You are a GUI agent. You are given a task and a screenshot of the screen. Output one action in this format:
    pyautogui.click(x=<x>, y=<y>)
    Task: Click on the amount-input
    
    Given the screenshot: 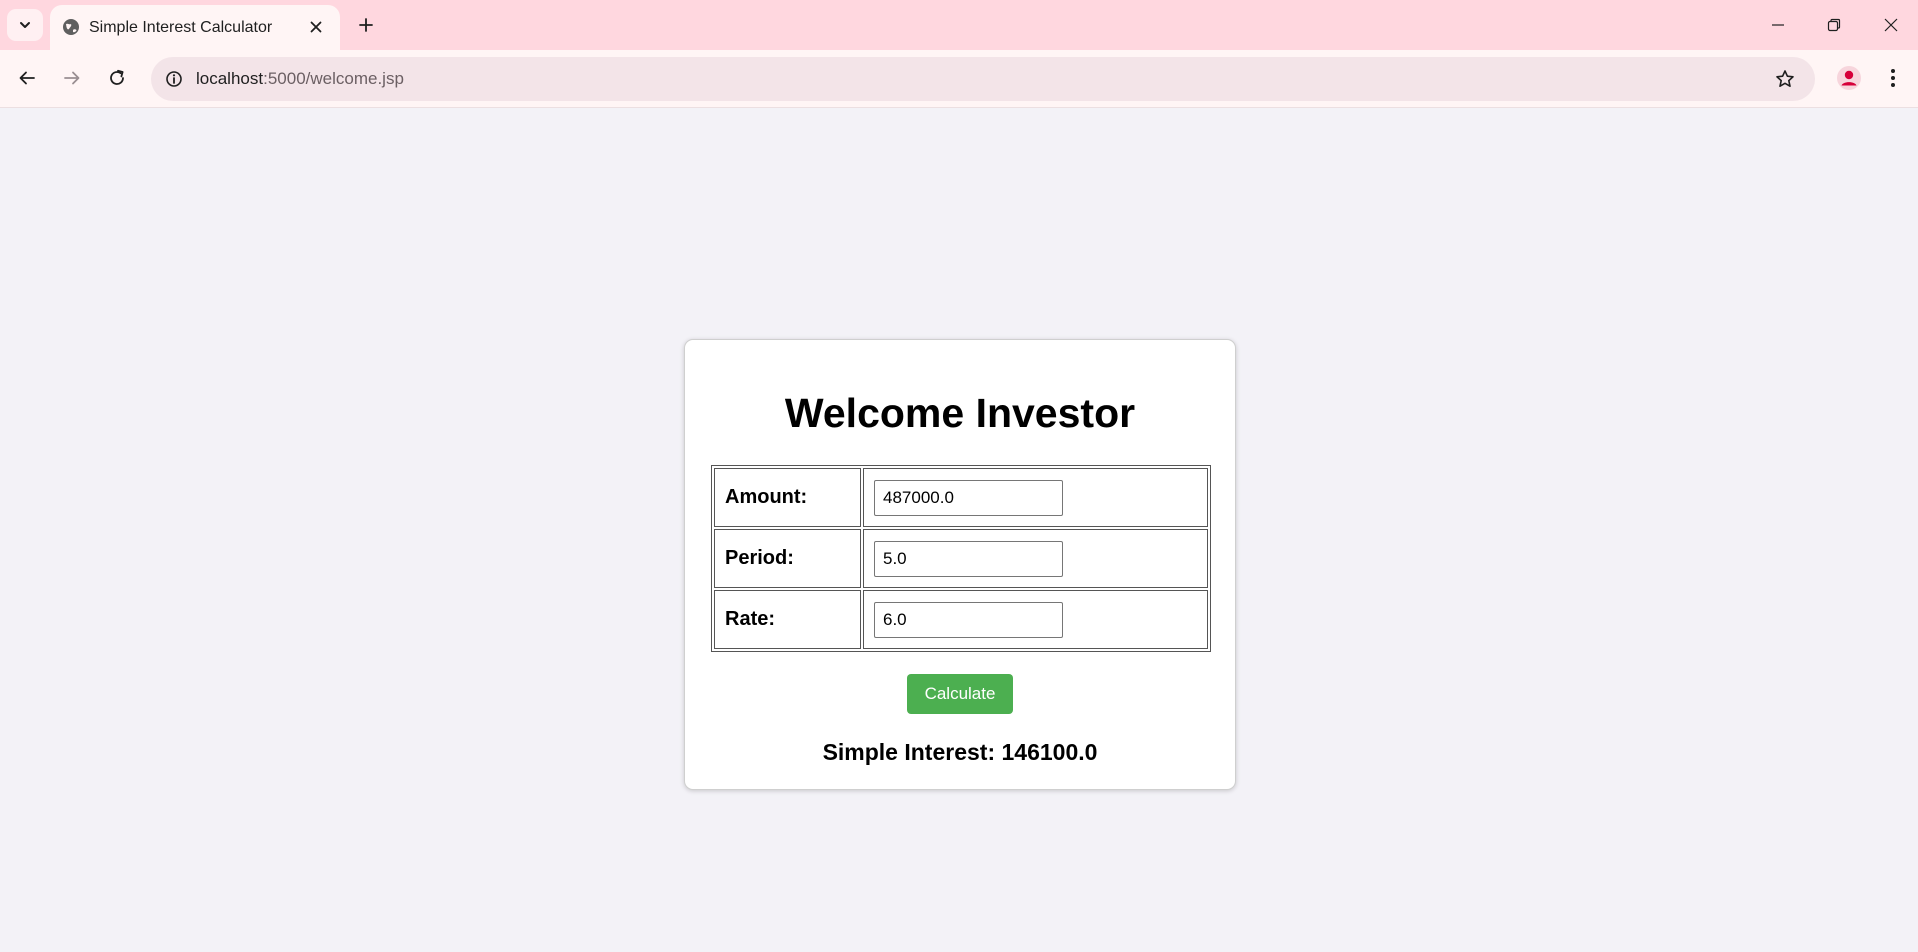 What is the action you would take?
    pyautogui.click(x=968, y=497)
    